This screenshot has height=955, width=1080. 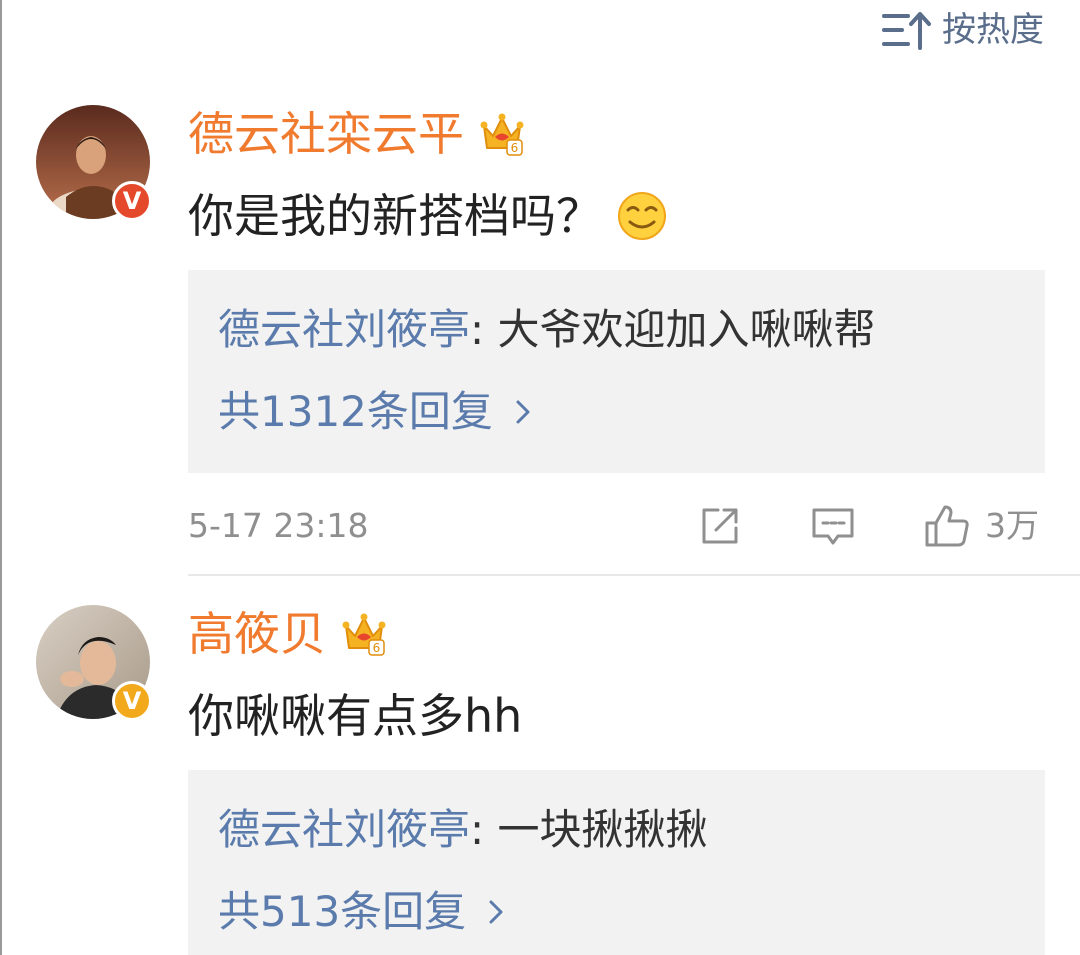 I want to click on comment-text: 你是我的新搭档吗？, so click(x=428, y=216).